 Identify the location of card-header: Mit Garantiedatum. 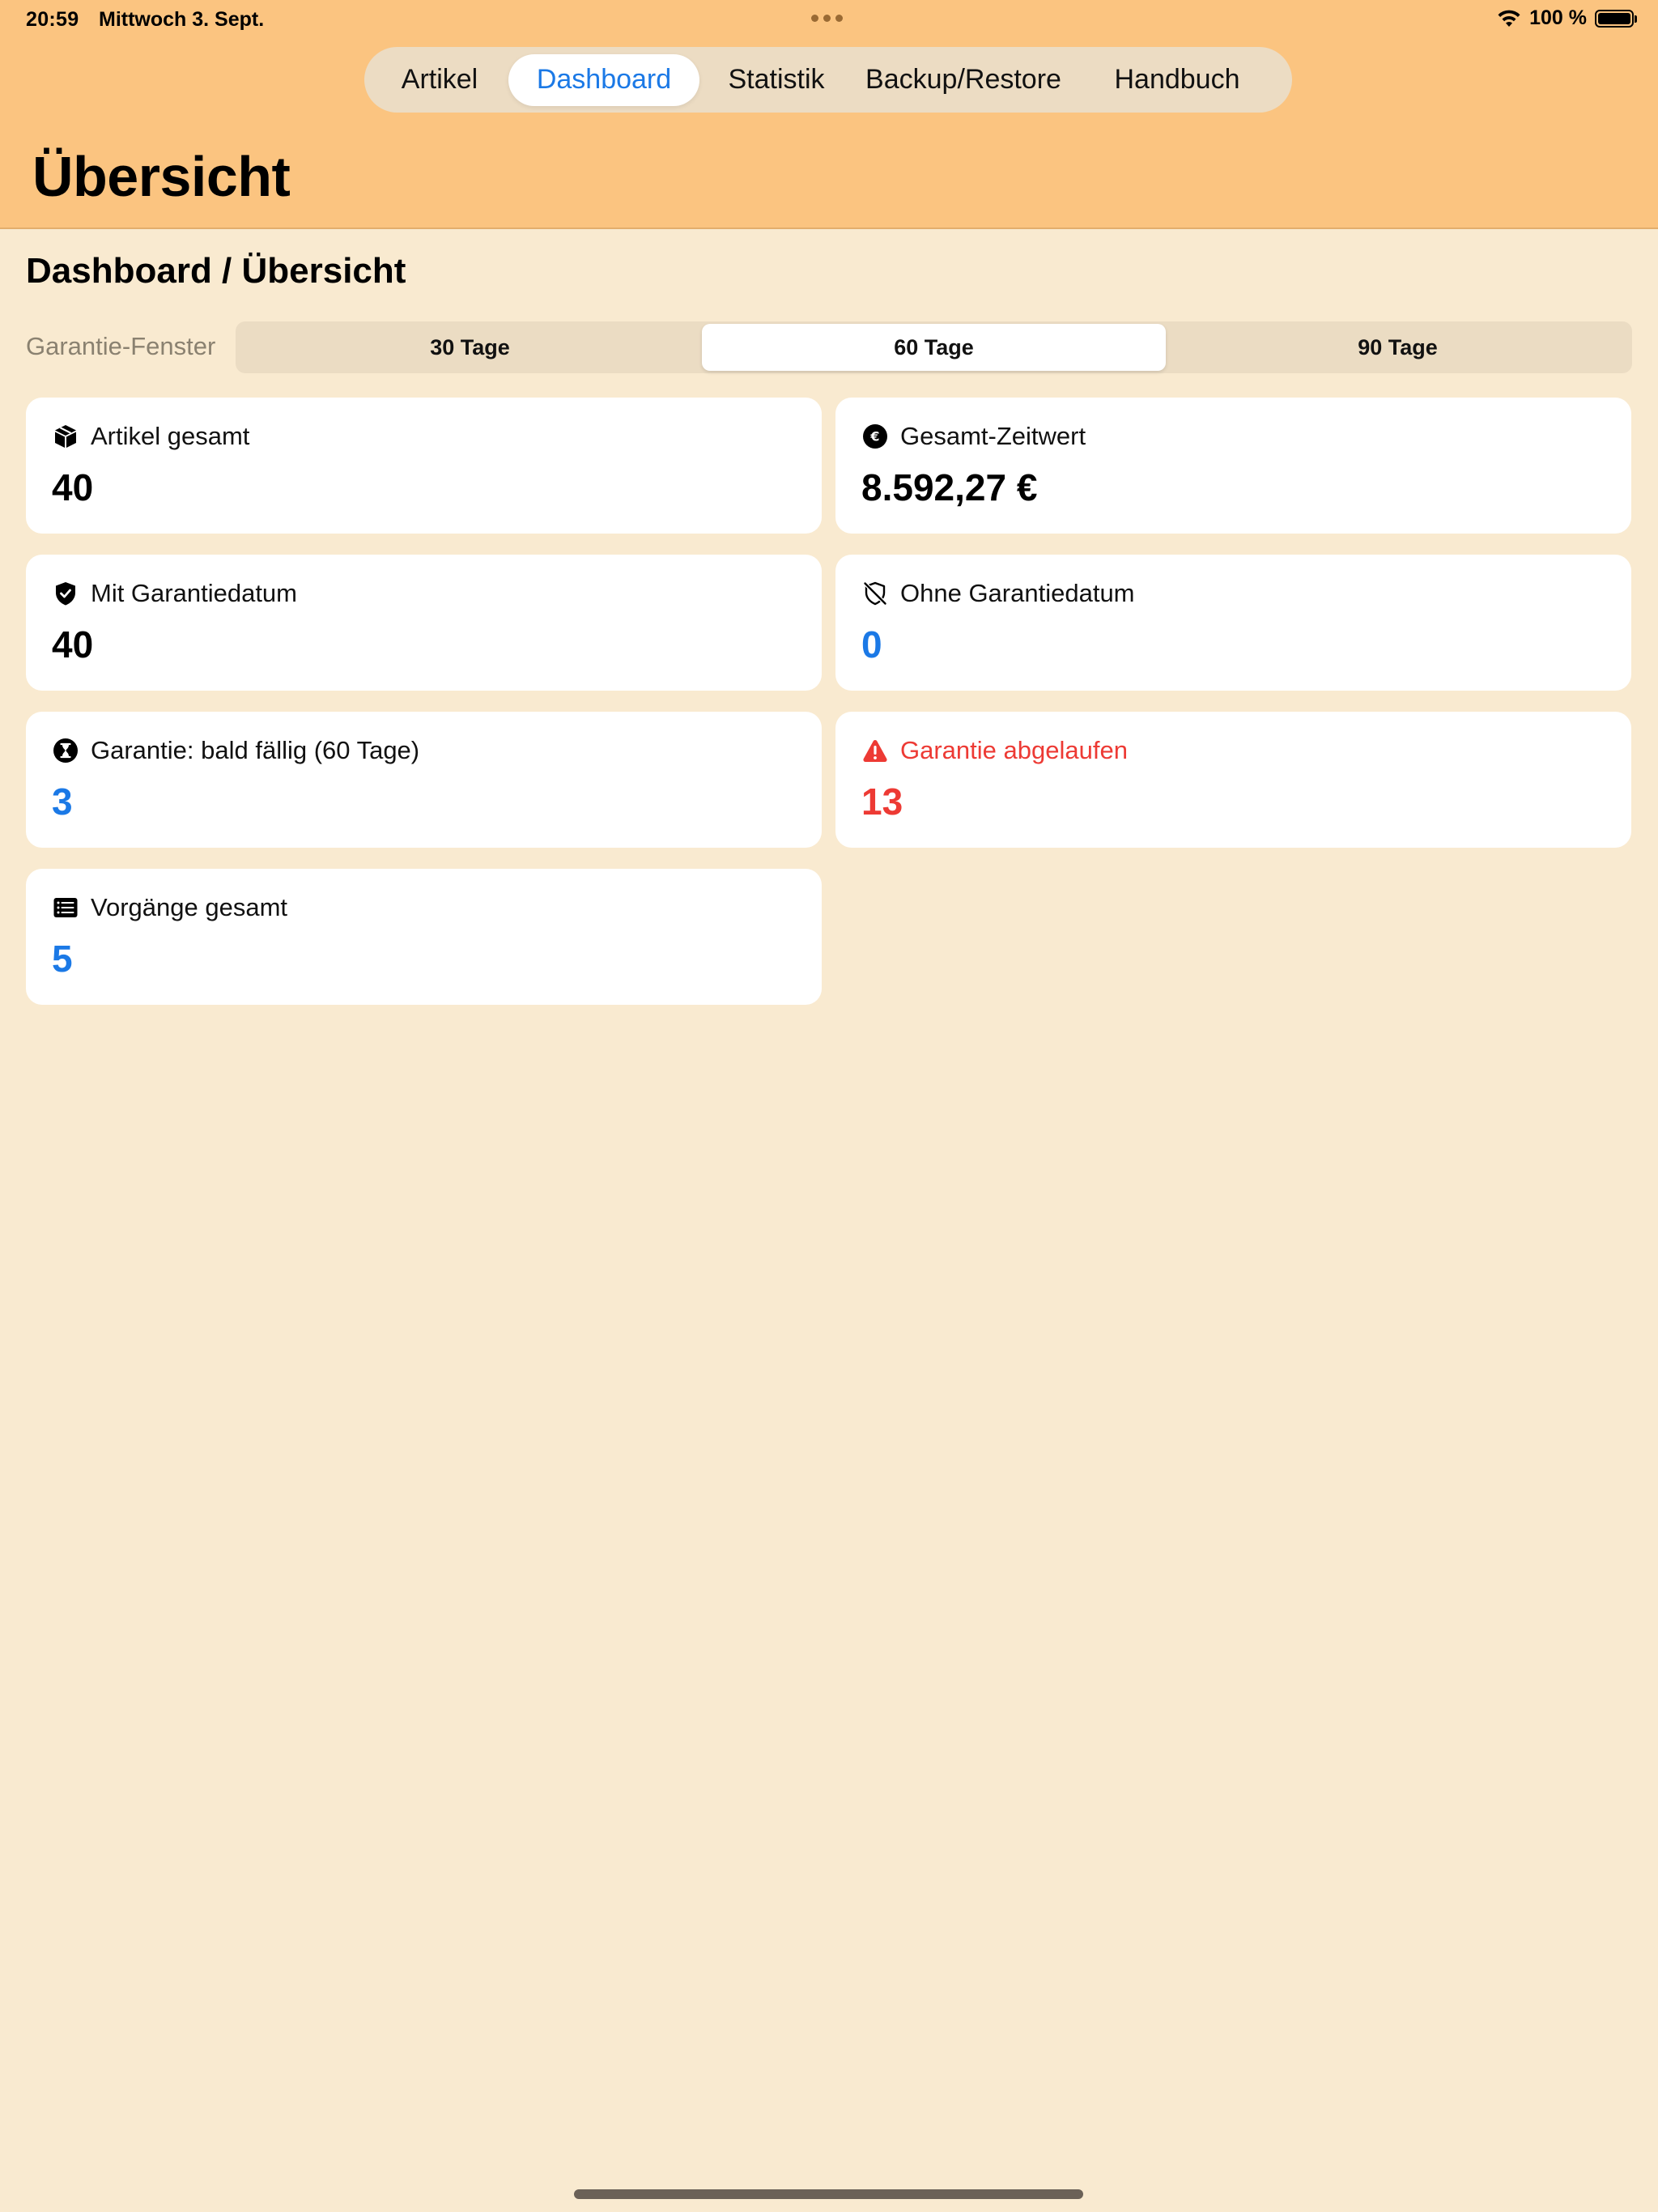
(174, 594).